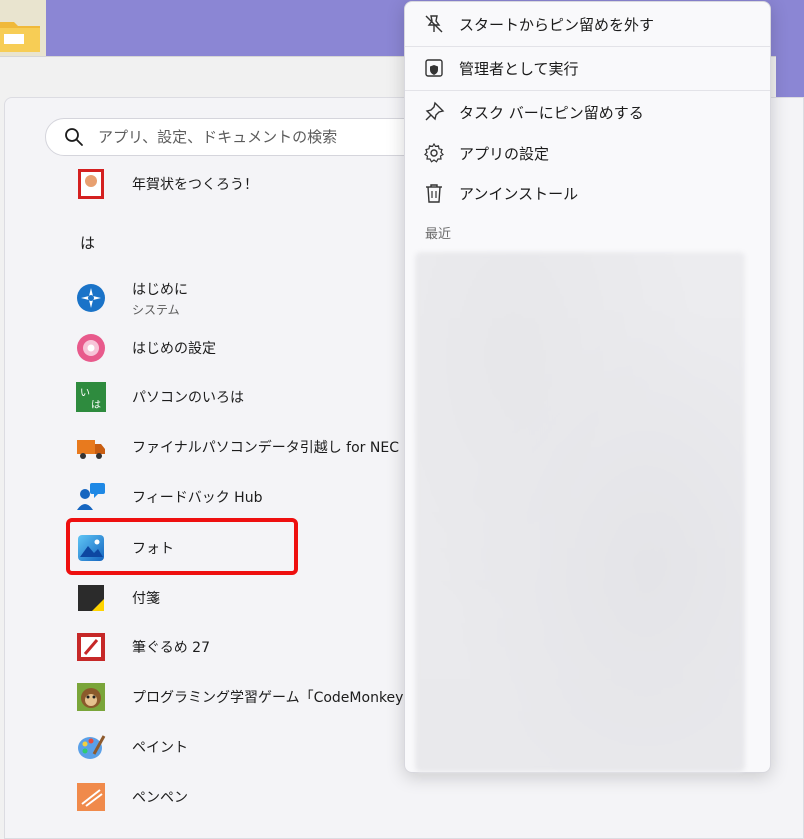 Image resolution: width=804 pixels, height=839 pixels. I want to click on moving-truck-icon, so click(91, 449).